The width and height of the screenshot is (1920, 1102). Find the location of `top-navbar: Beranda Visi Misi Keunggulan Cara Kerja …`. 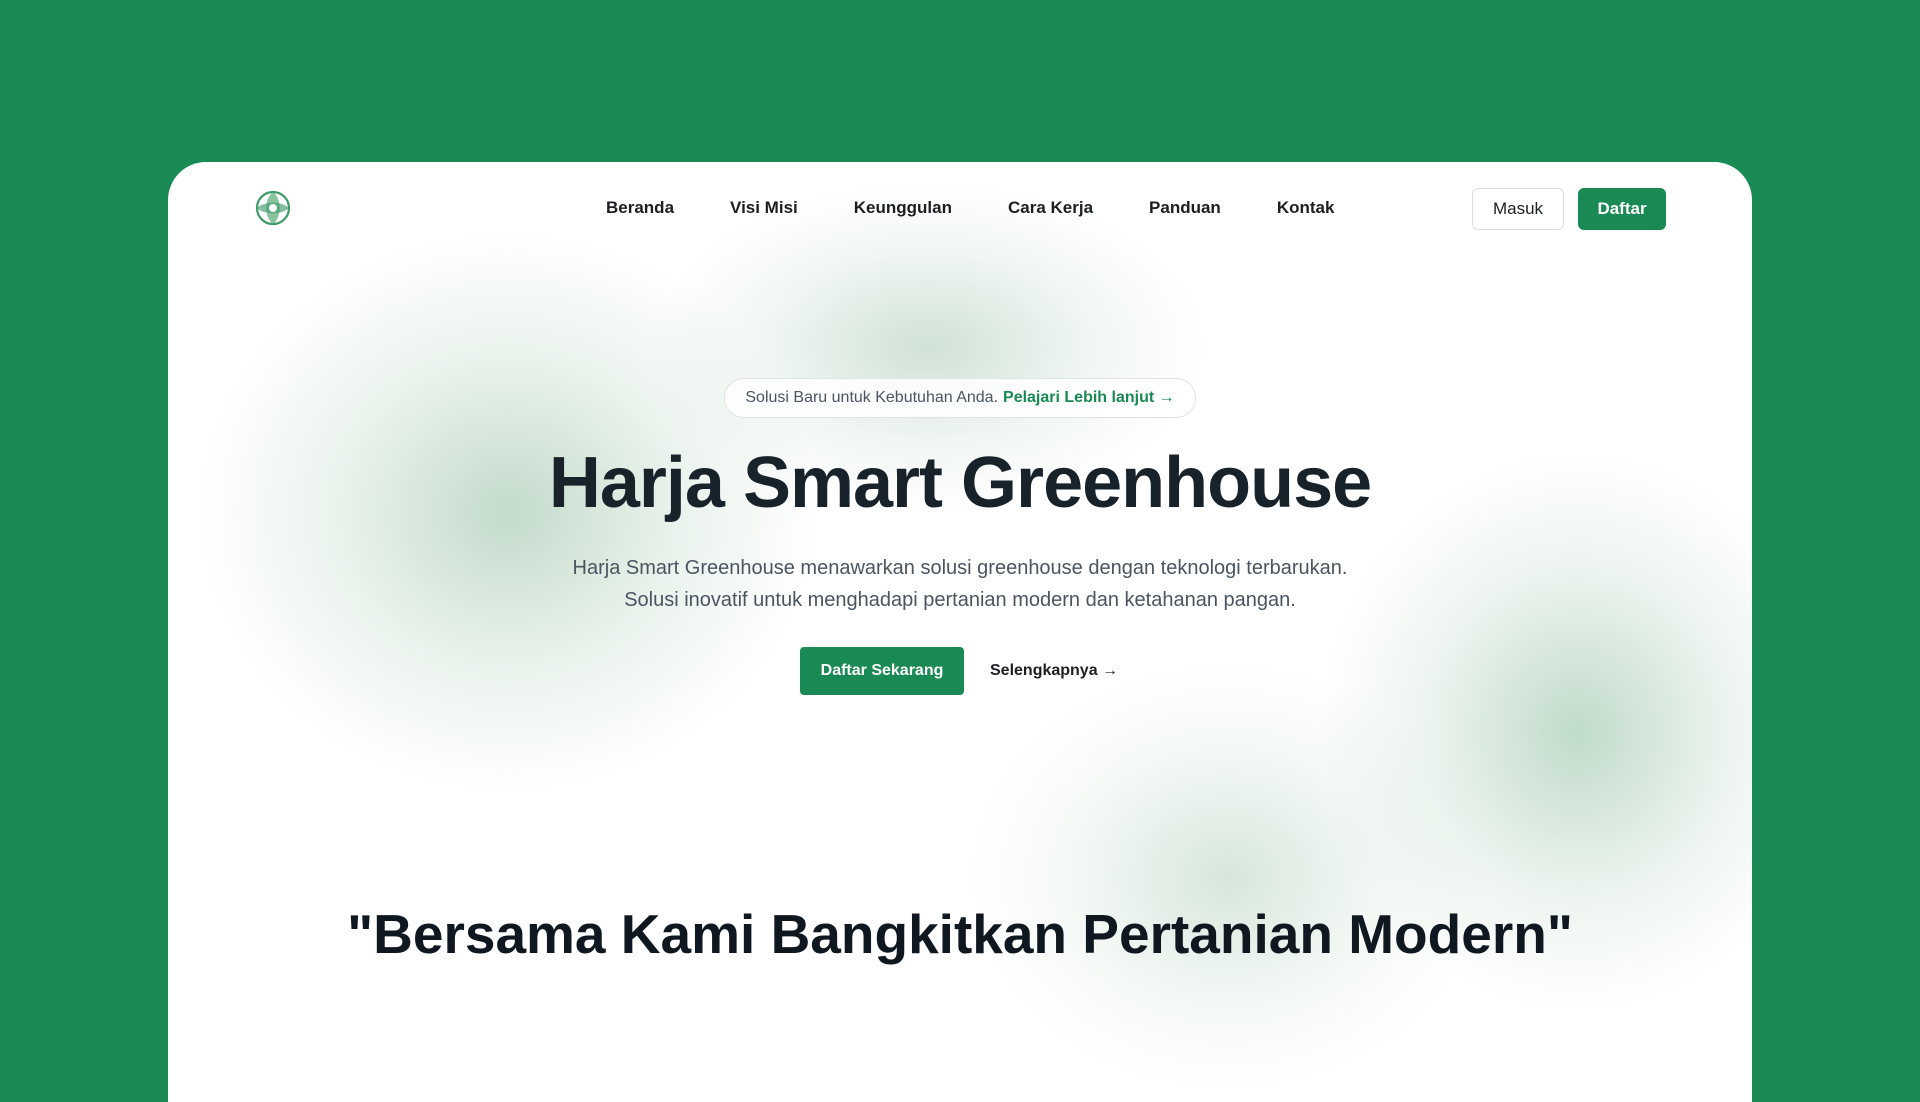

top-navbar: Beranda Visi Misi Keunggulan Cara Kerja … is located at coordinates (960, 204).